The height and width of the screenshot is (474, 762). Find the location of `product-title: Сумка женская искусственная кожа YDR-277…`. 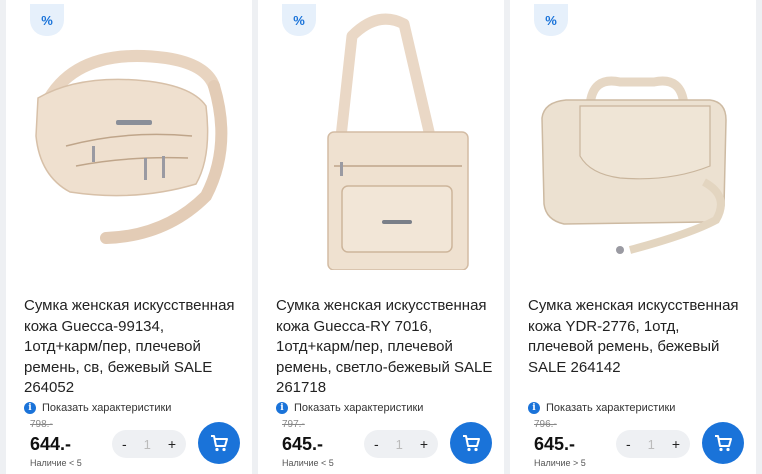

product-title: Сумка женская искусственная кожа YDR-277… is located at coordinates (638, 337).